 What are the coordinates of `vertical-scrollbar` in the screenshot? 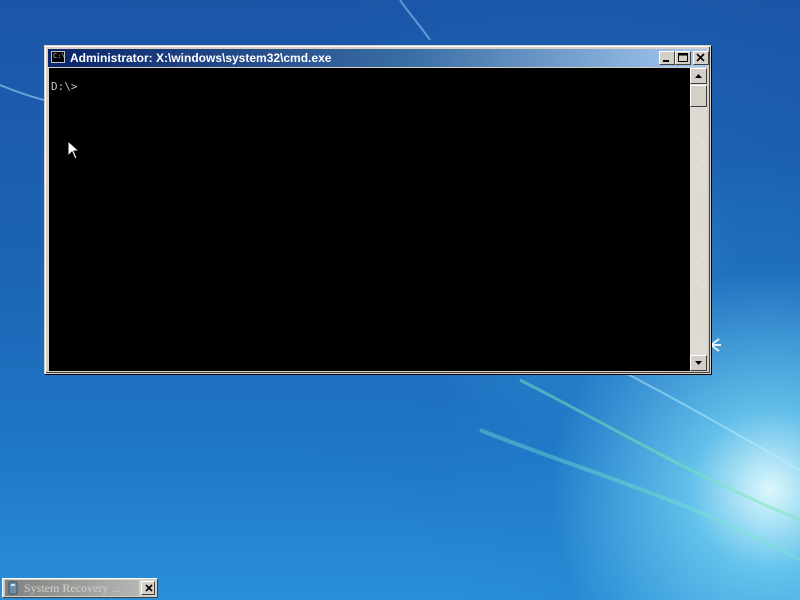 It's located at (698, 219).